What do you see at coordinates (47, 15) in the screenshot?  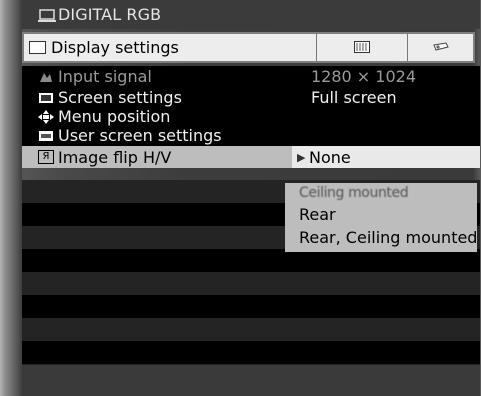 I see `monitor-icon` at bounding box center [47, 15].